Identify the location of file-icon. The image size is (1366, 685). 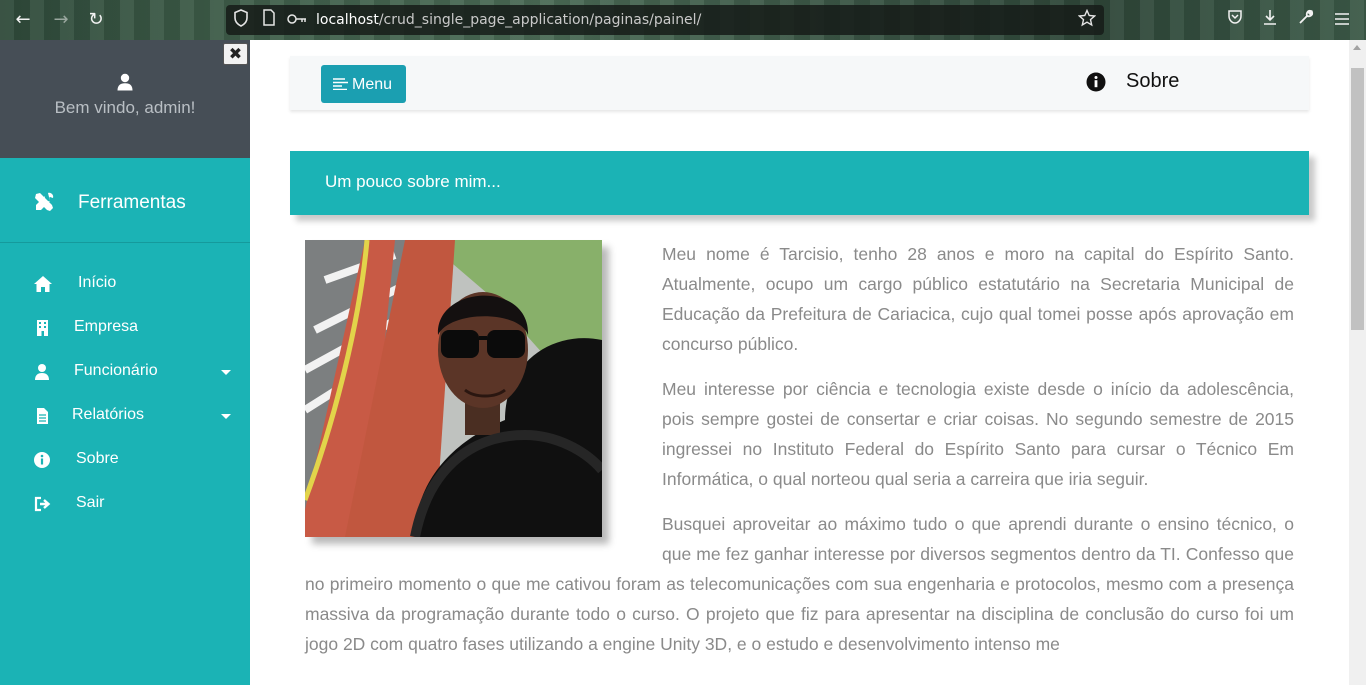
(42, 416).